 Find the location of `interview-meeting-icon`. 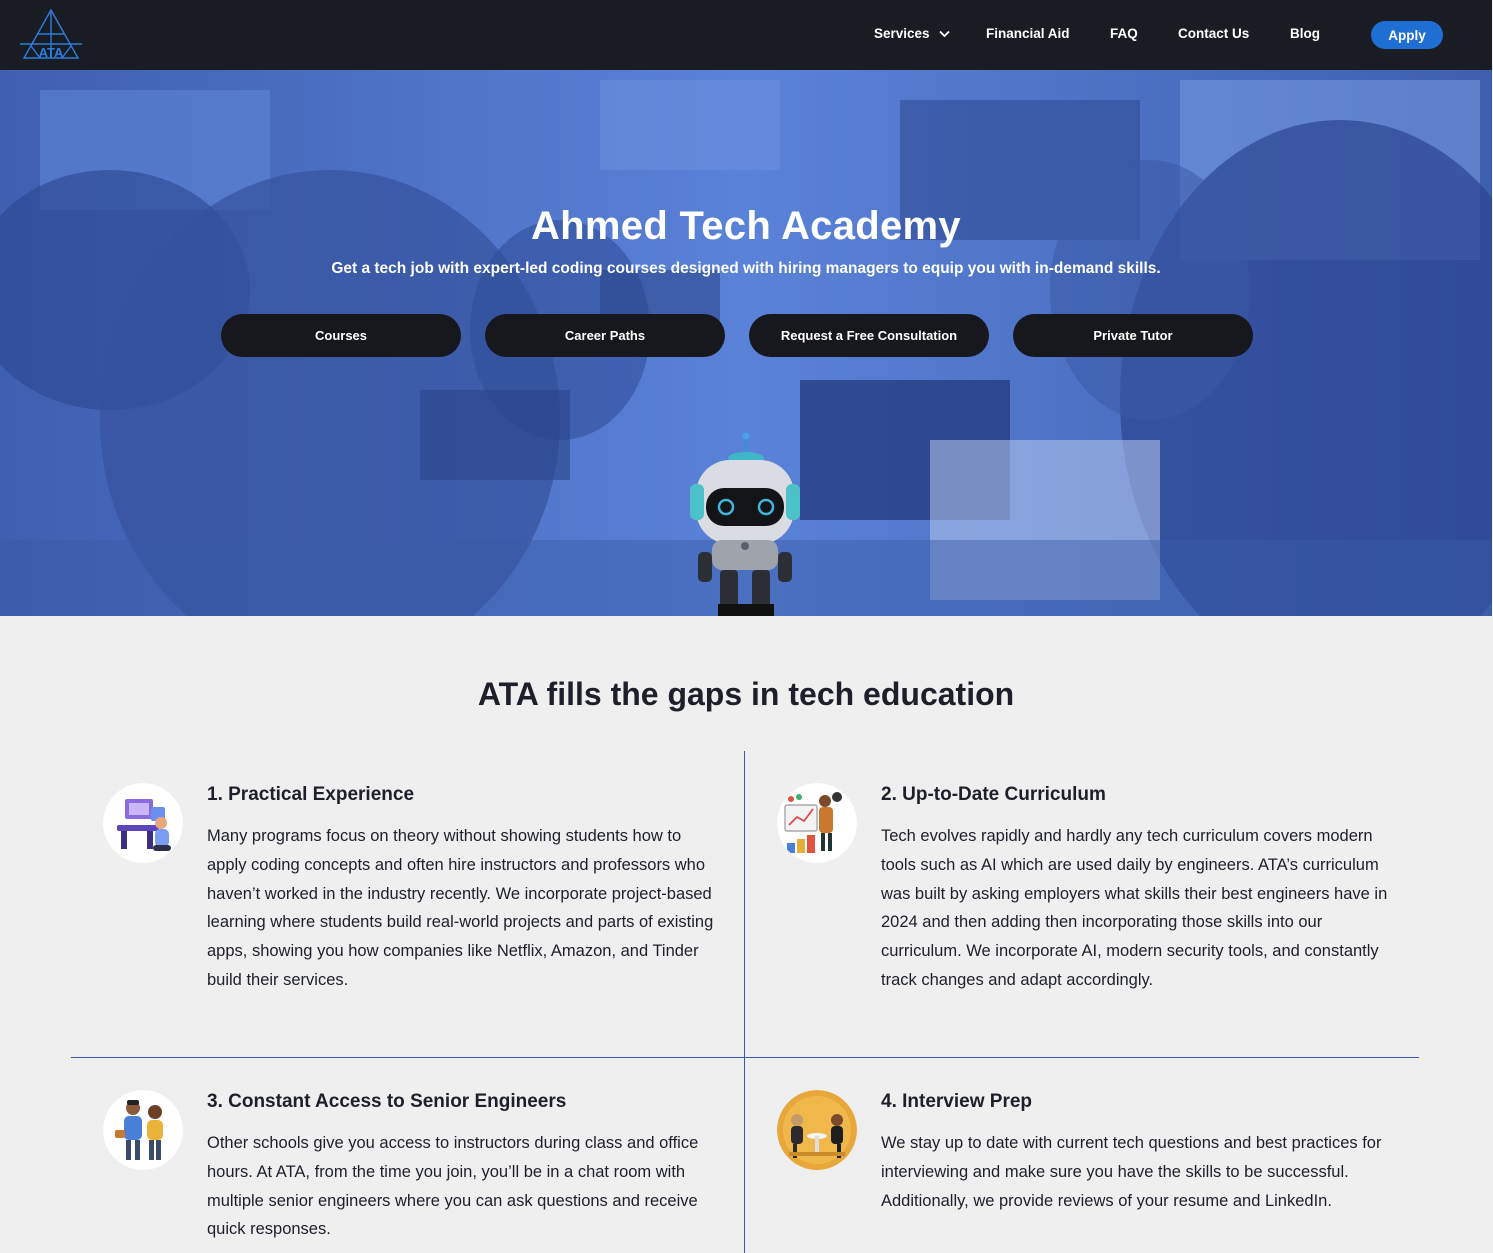

interview-meeting-icon is located at coordinates (817, 1130).